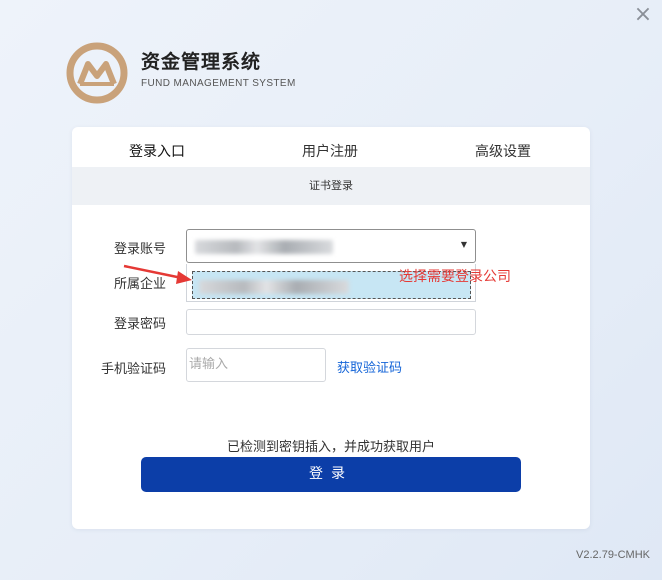 Image resolution: width=662 pixels, height=580 pixels. Describe the element at coordinates (331, 322) in the screenshot. I see `password-field` at that location.